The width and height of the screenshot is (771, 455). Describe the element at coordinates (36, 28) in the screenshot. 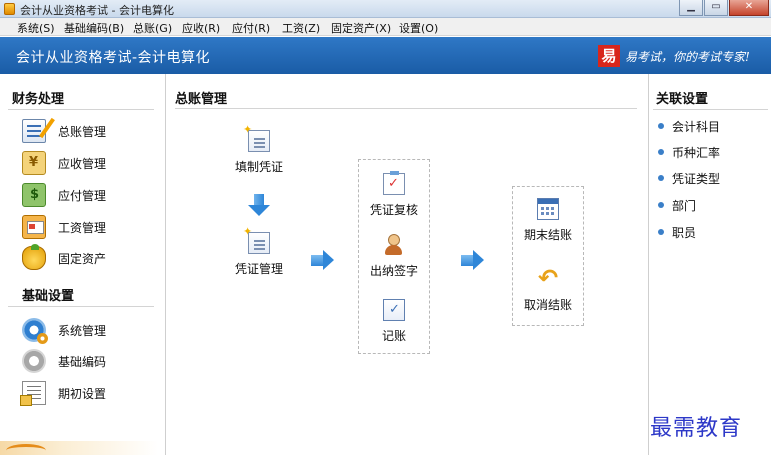

I see `menu-system: 系统(S)` at that location.